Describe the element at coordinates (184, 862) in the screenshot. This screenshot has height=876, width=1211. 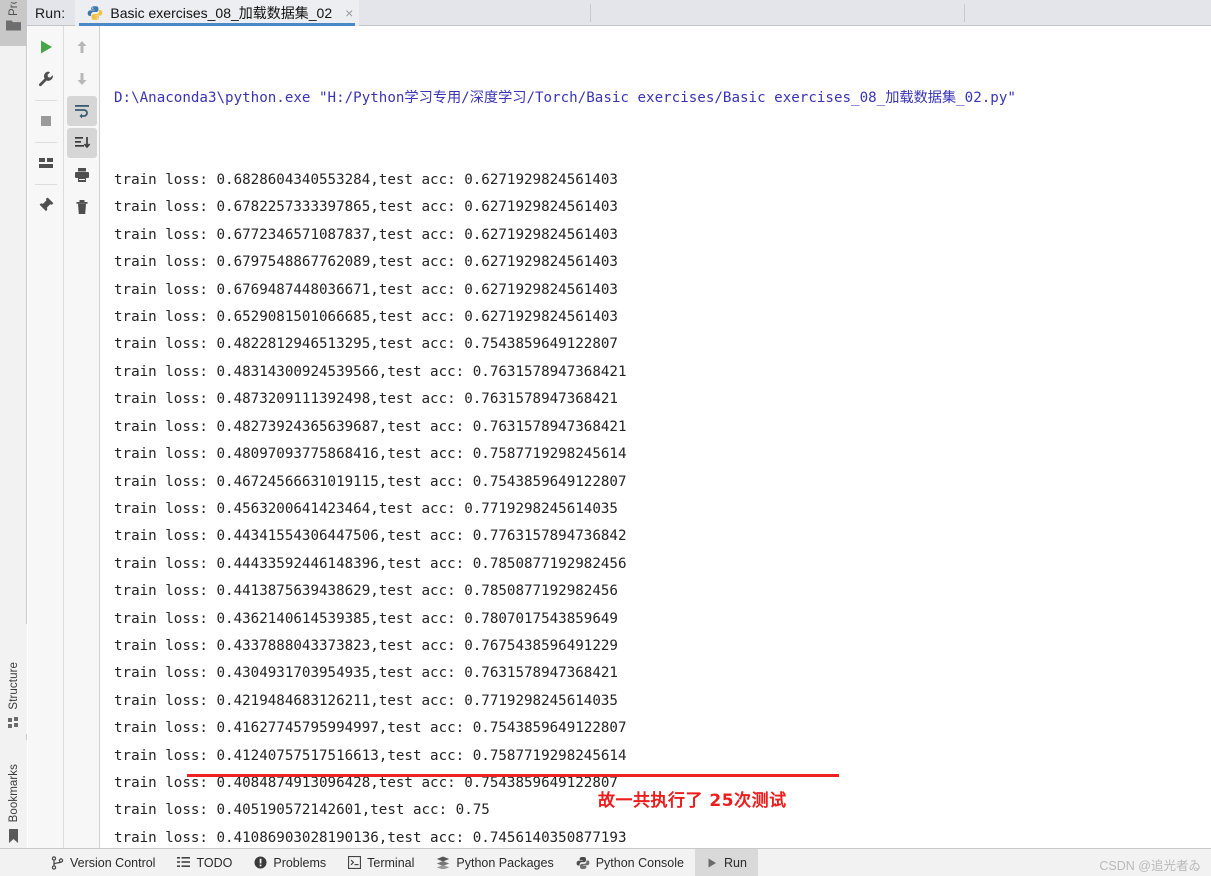
I see `todo-list-icon` at that location.